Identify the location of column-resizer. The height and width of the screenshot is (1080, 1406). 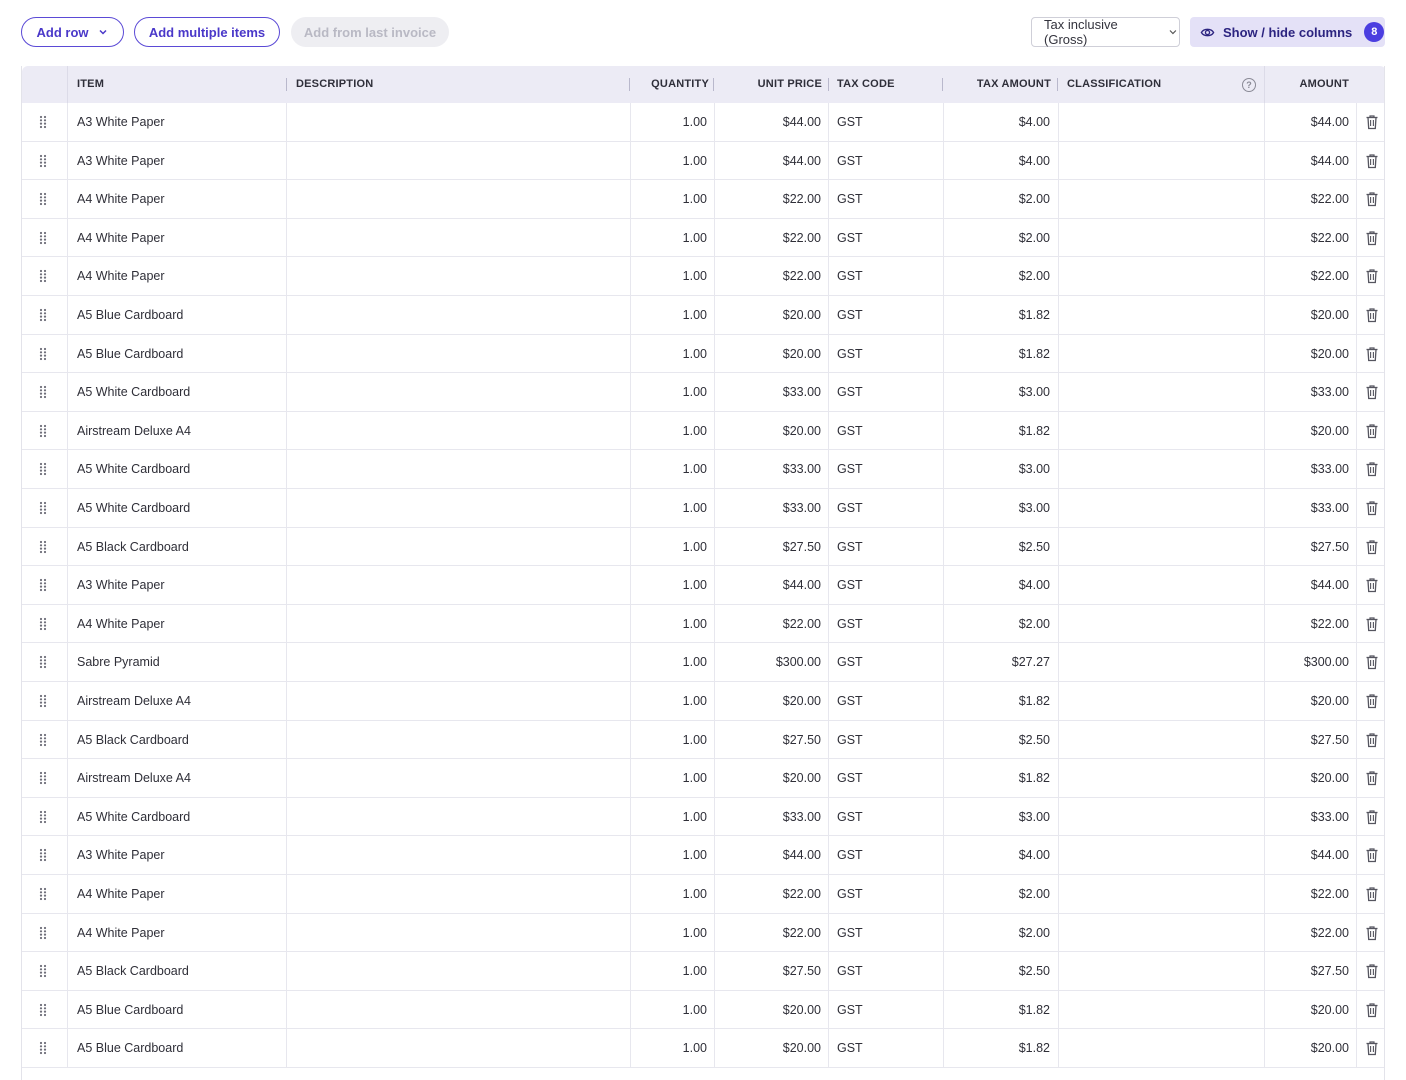
(1057, 84).